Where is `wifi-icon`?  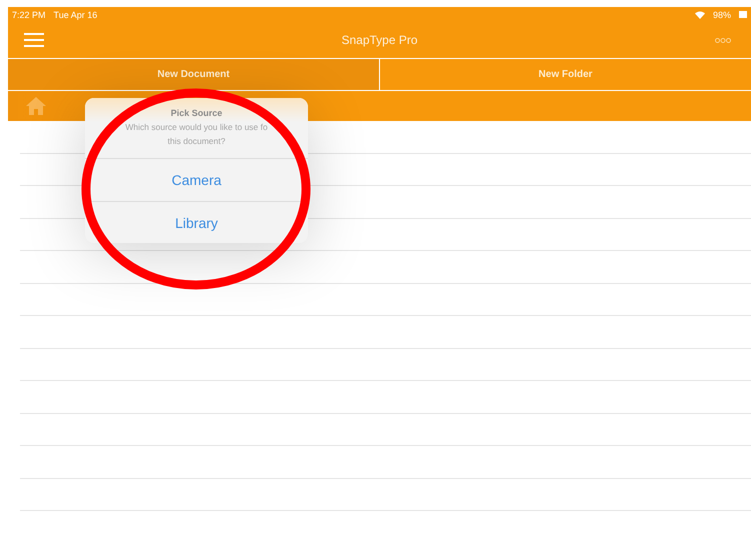 wifi-icon is located at coordinates (699, 14).